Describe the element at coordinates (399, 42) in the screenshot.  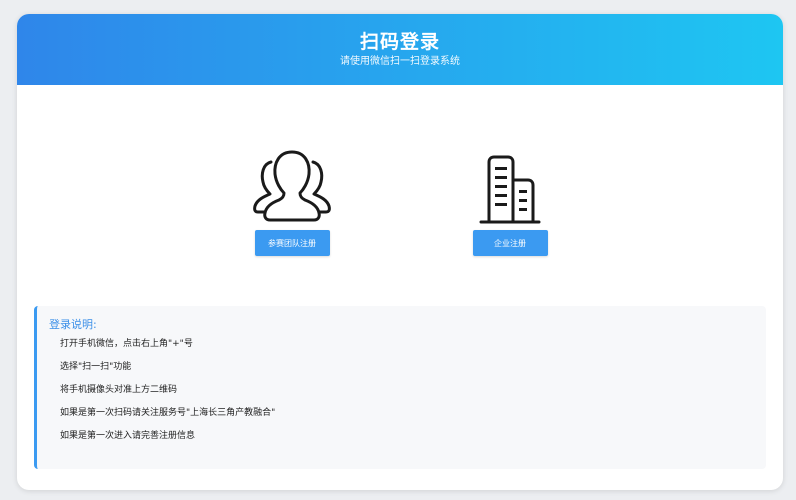
I see `page-title: 扫码登录` at that location.